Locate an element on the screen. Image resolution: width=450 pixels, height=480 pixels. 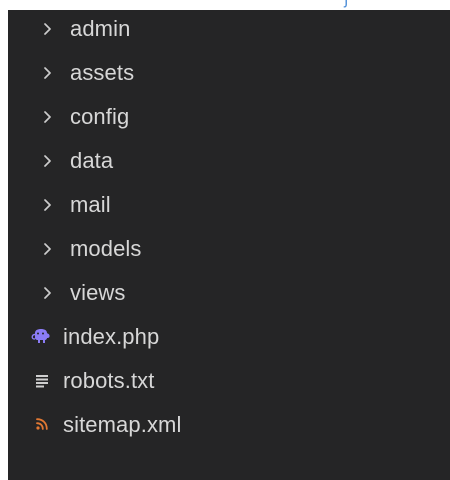
tree-item-label: data is located at coordinates (92, 160).